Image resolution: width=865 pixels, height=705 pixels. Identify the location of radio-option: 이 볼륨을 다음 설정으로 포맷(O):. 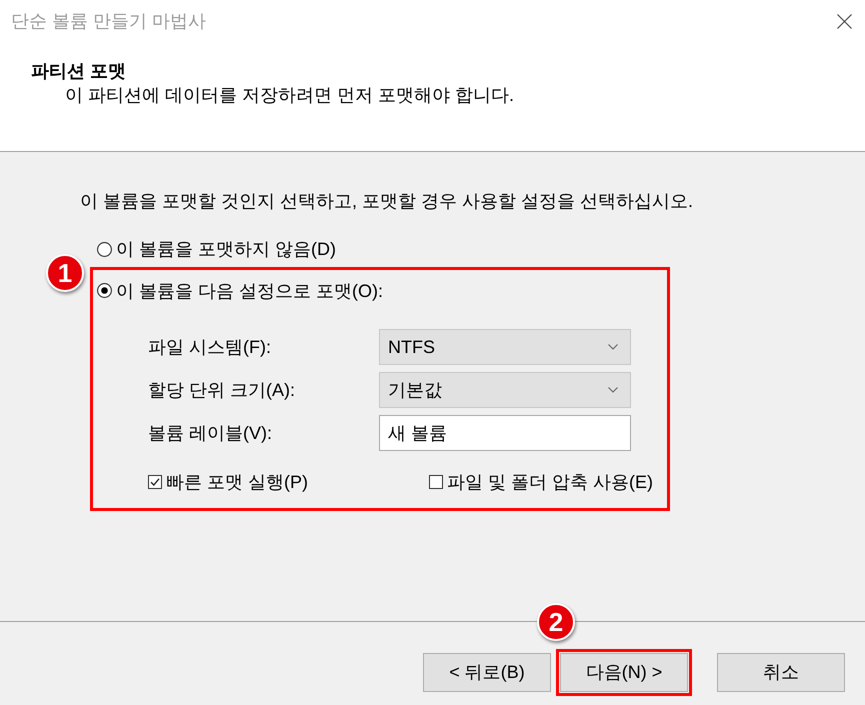
(240, 290).